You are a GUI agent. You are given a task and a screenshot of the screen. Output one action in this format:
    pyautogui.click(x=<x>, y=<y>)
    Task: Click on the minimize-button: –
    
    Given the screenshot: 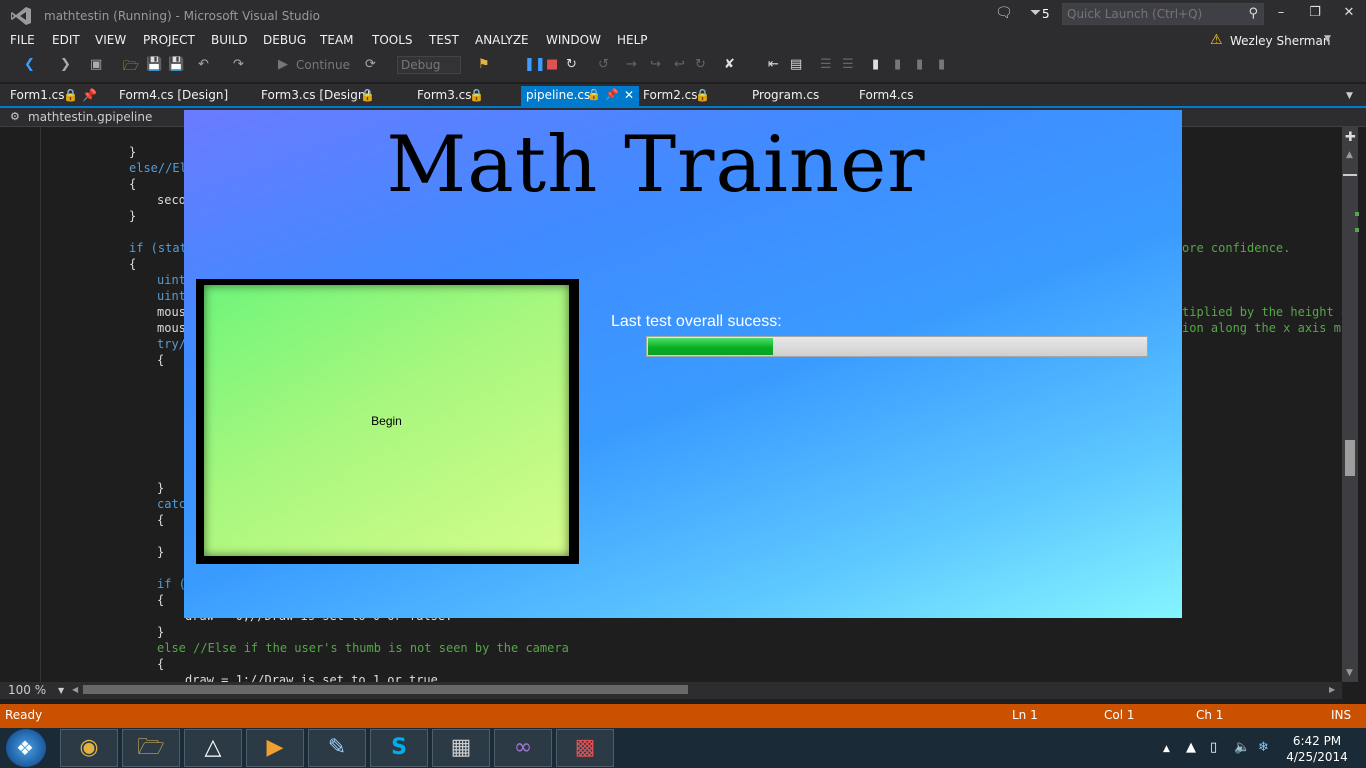 What is the action you would take?
    pyautogui.click(x=1281, y=14)
    